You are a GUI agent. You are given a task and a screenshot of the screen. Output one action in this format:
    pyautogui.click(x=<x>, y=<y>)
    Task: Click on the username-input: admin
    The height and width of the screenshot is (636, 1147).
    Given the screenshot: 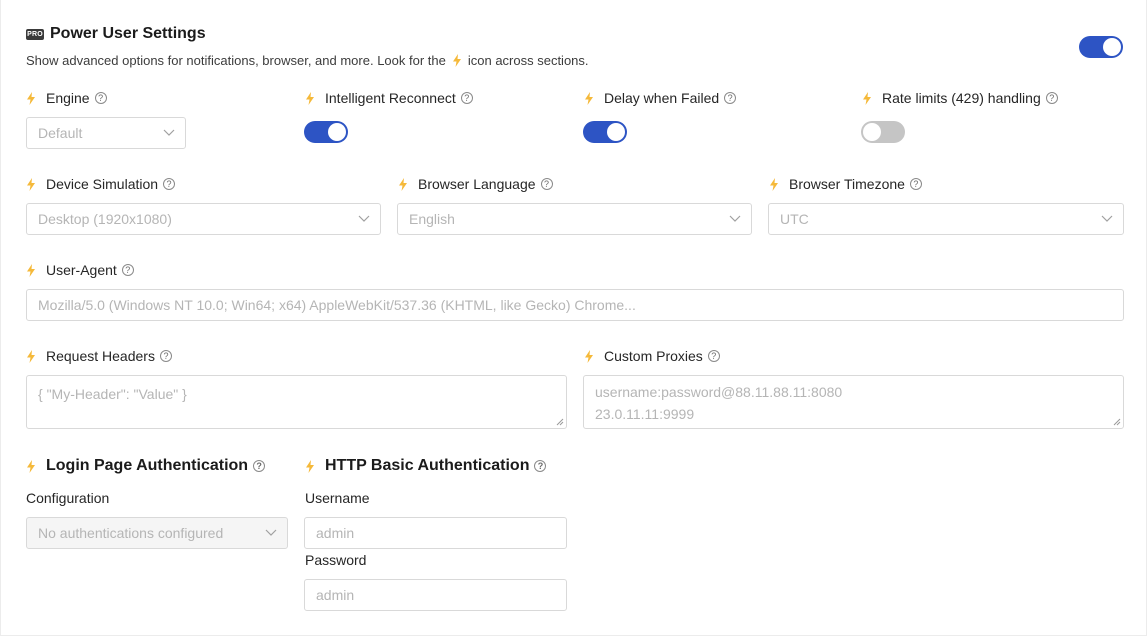 What is the action you would take?
    pyautogui.click(x=435, y=533)
    